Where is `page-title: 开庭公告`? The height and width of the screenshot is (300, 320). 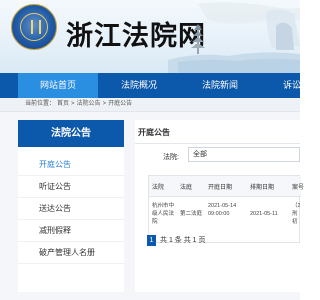 page-title: 开庭公告 is located at coordinates (154, 132).